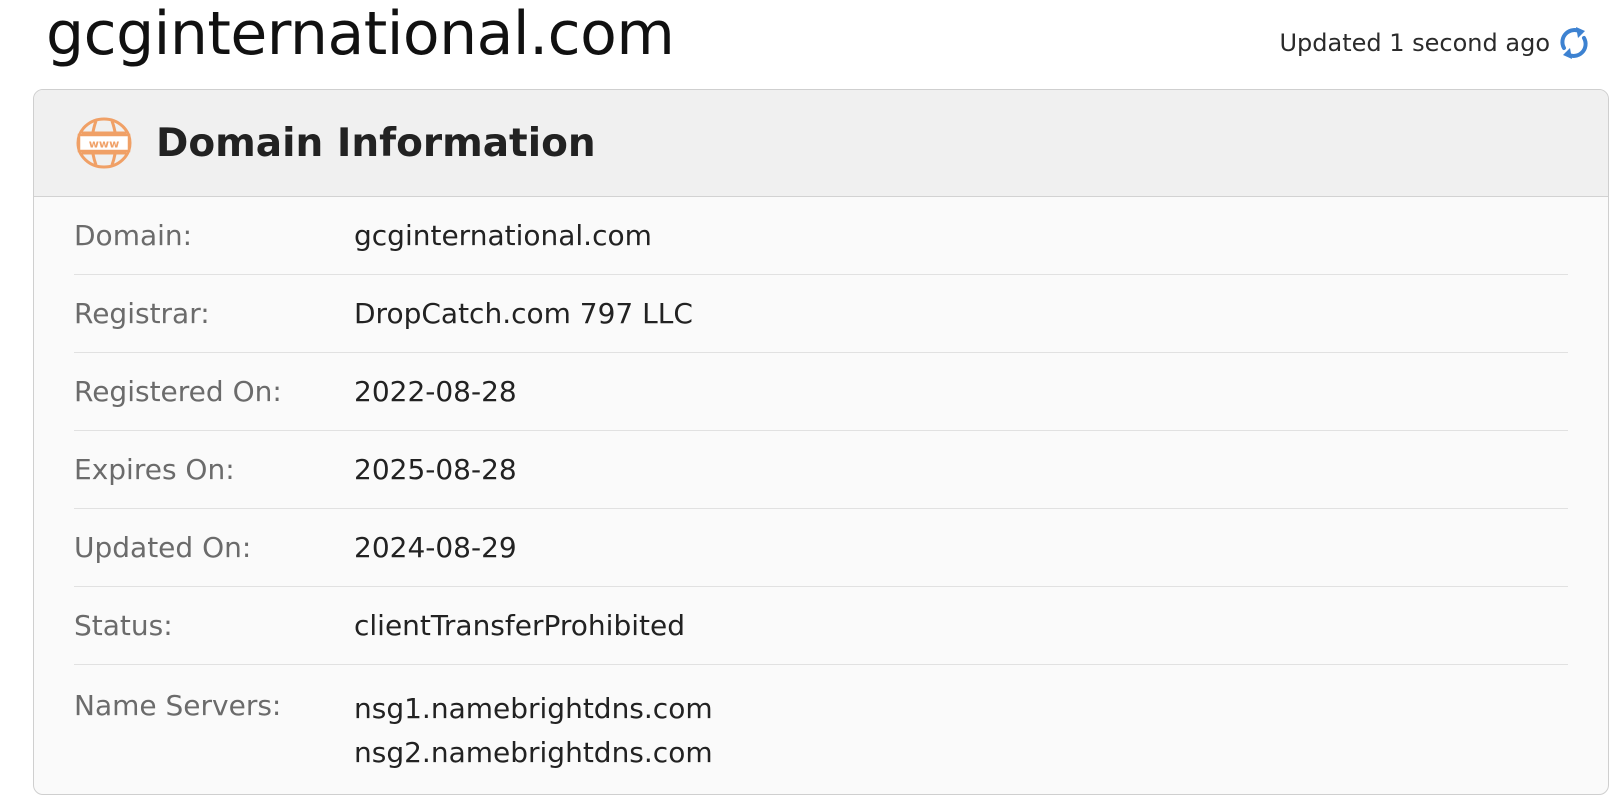 This screenshot has height=802, width=1620. I want to click on updated-text: Updated 1 second ago, so click(1414, 43).